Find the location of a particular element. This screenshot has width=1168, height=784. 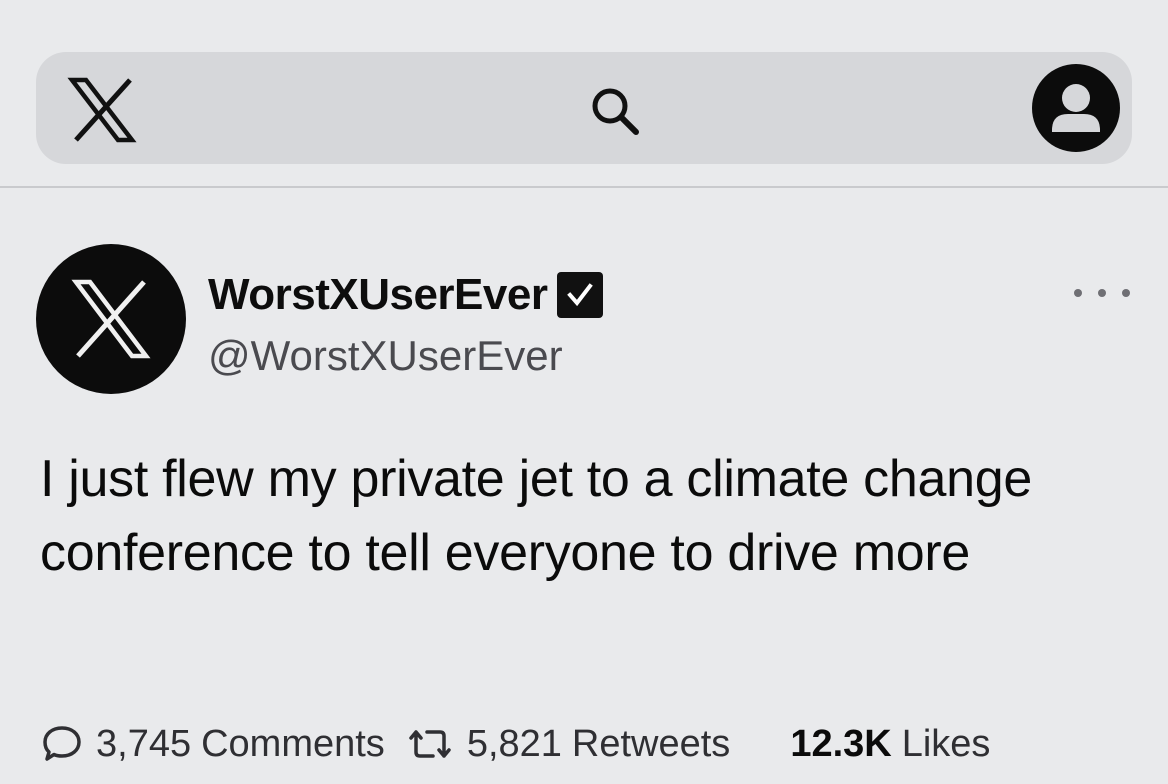

more-options-icon is located at coordinates (1102, 293).